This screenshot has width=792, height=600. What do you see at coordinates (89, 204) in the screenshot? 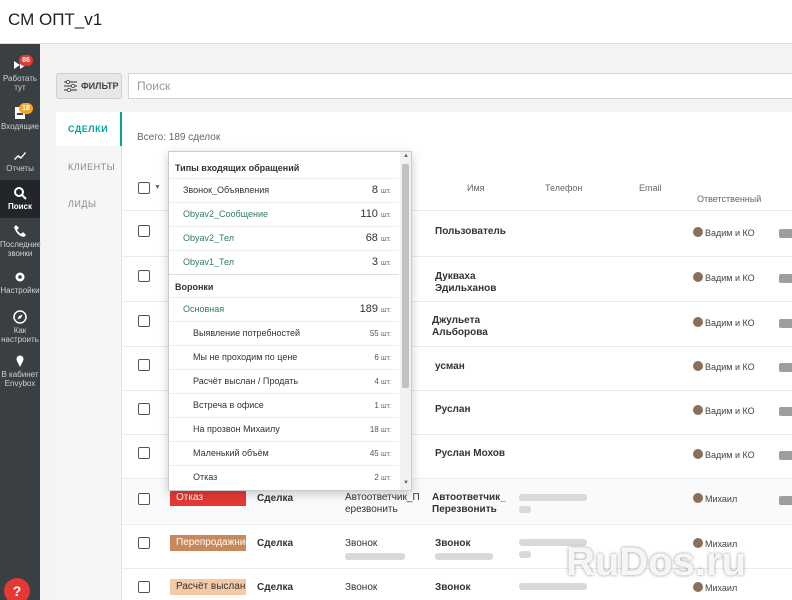
I see `tab-leads: ЛИДЫ` at bounding box center [89, 204].